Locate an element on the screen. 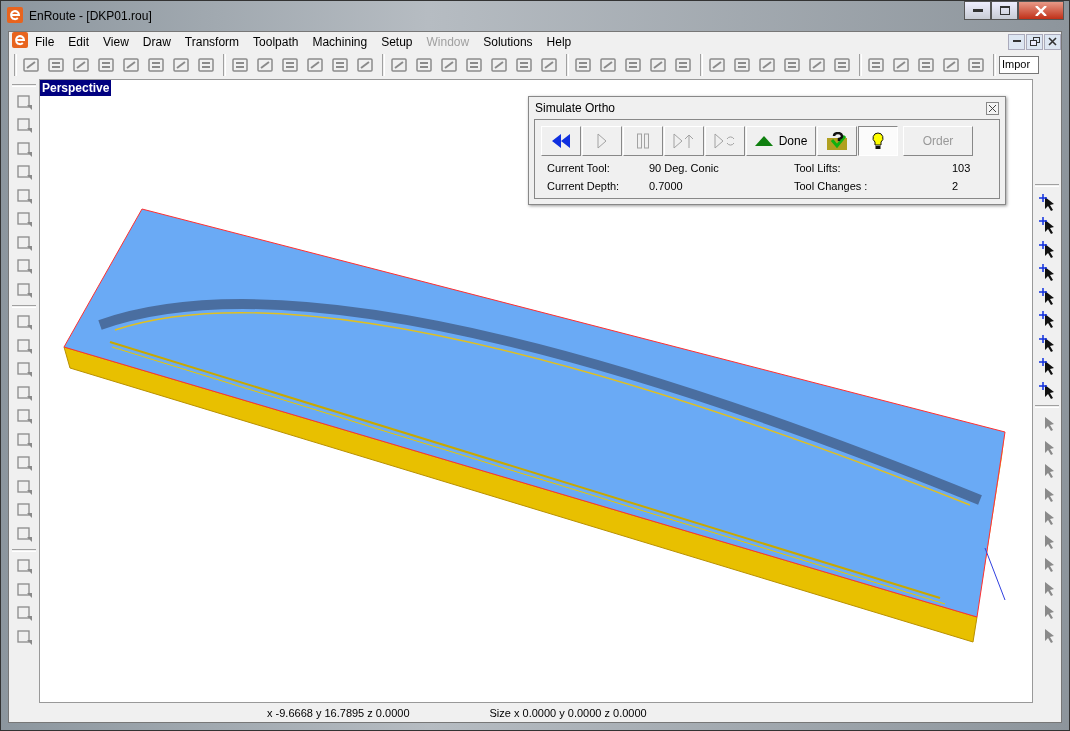 This screenshot has width=1070, height=731. menu-item: Help is located at coordinates (559, 41).